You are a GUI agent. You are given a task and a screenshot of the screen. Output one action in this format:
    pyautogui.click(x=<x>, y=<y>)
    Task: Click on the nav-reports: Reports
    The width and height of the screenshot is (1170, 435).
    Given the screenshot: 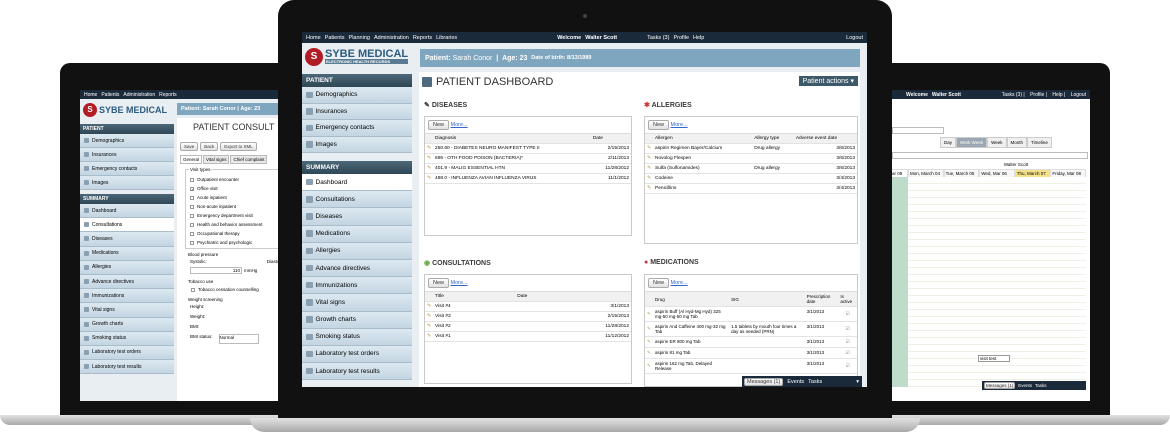 What is the action you would take?
    pyautogui.click(x=422, y=38)
    